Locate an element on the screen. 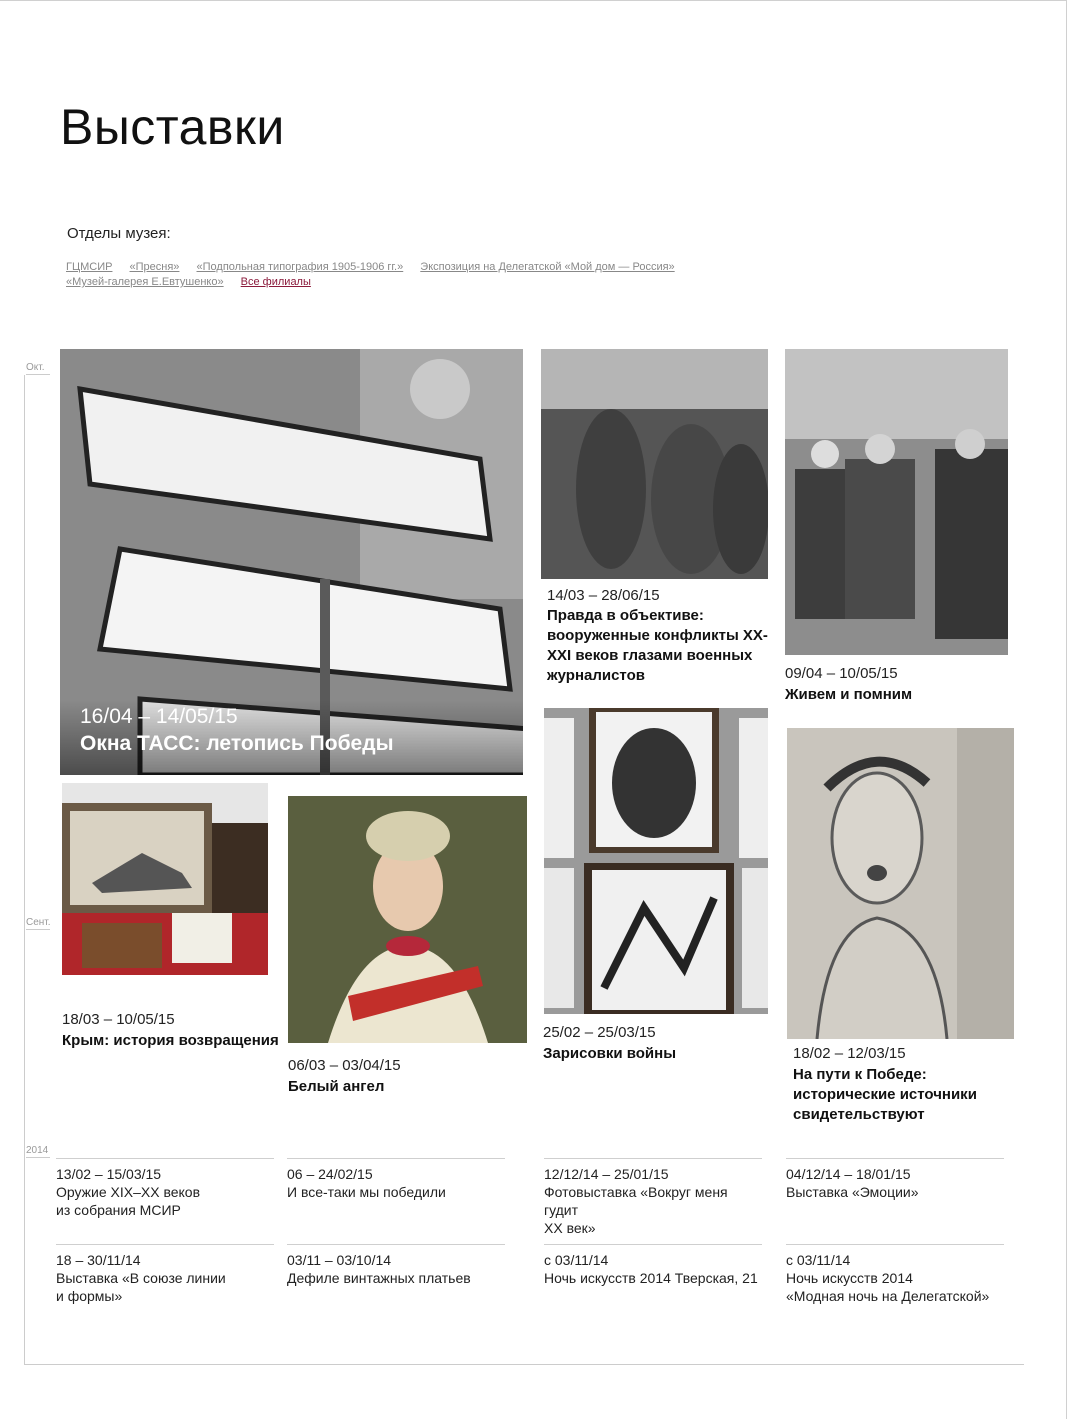 The width and height of the screenshot is (1067, 1419). all-branches-link: Все филиалы is located at coordinates (276, 282).